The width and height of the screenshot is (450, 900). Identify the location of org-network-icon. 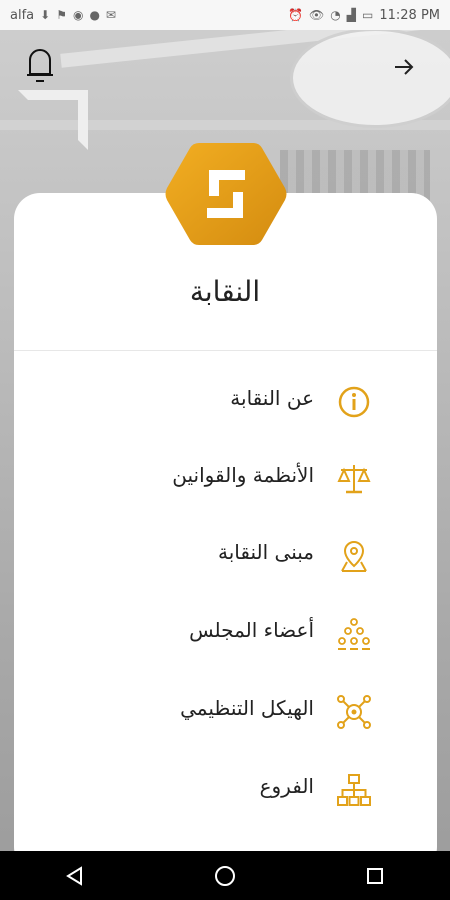
(354, 712).